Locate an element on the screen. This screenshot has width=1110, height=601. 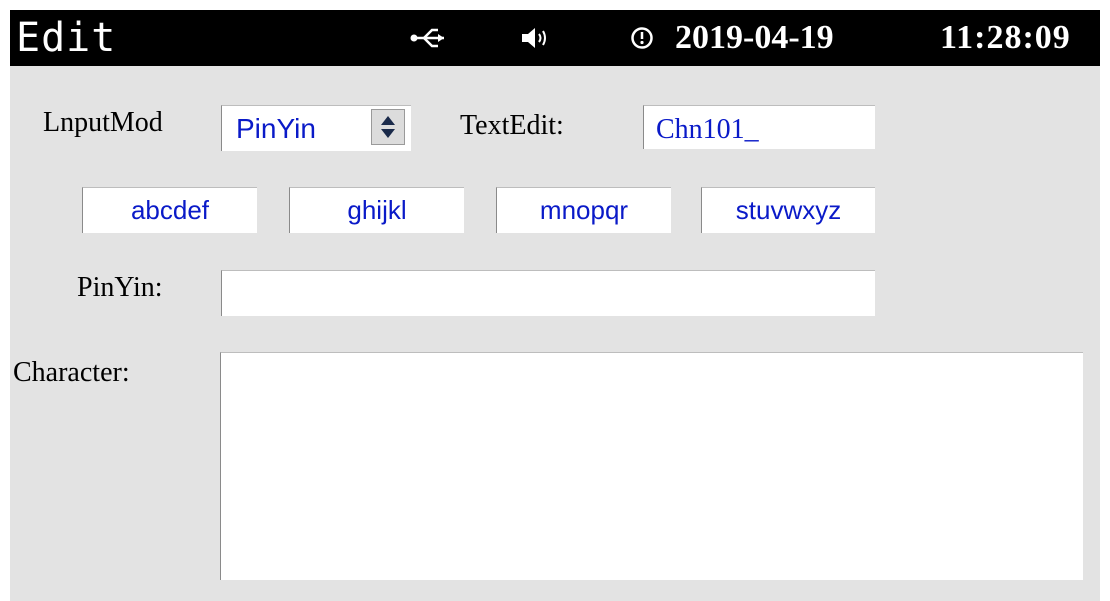
key-stuvwxyz-button: stuvwxyz is located at coordinates (788, 210).